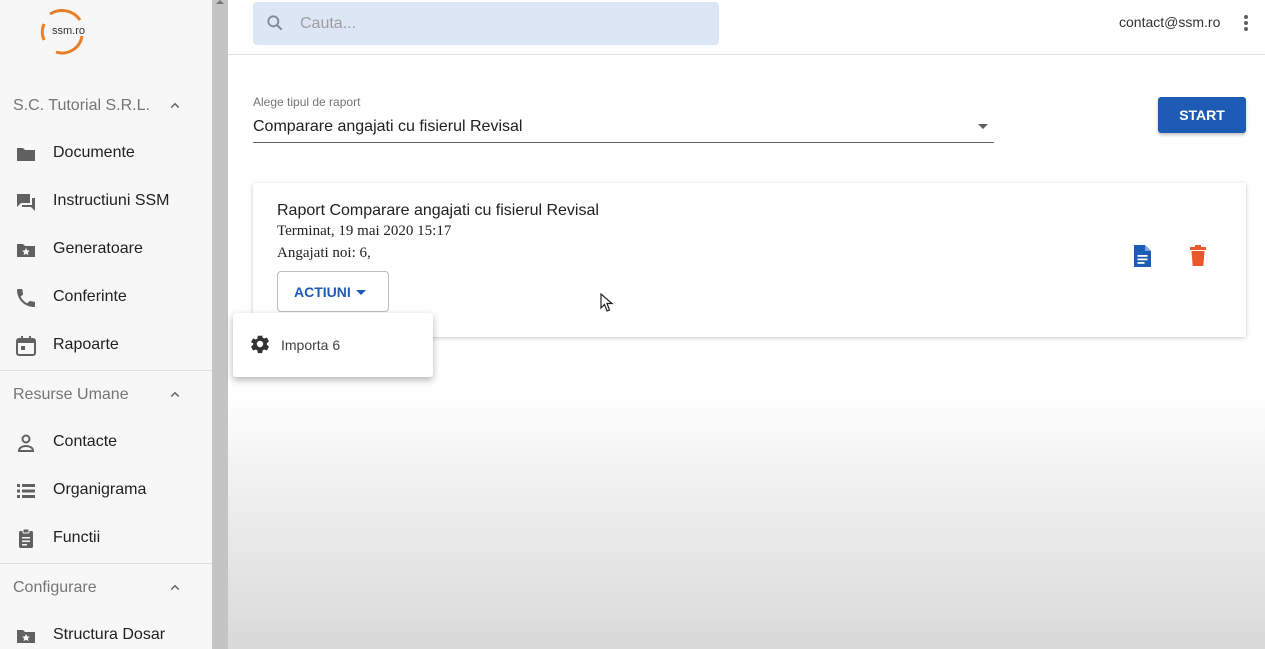 This screenshot has height=649, width=1265. Describe the element at coordinates (111, 200) in the screenshot. I see `sidebar-item-label: Instructiuni SSM` at that location.